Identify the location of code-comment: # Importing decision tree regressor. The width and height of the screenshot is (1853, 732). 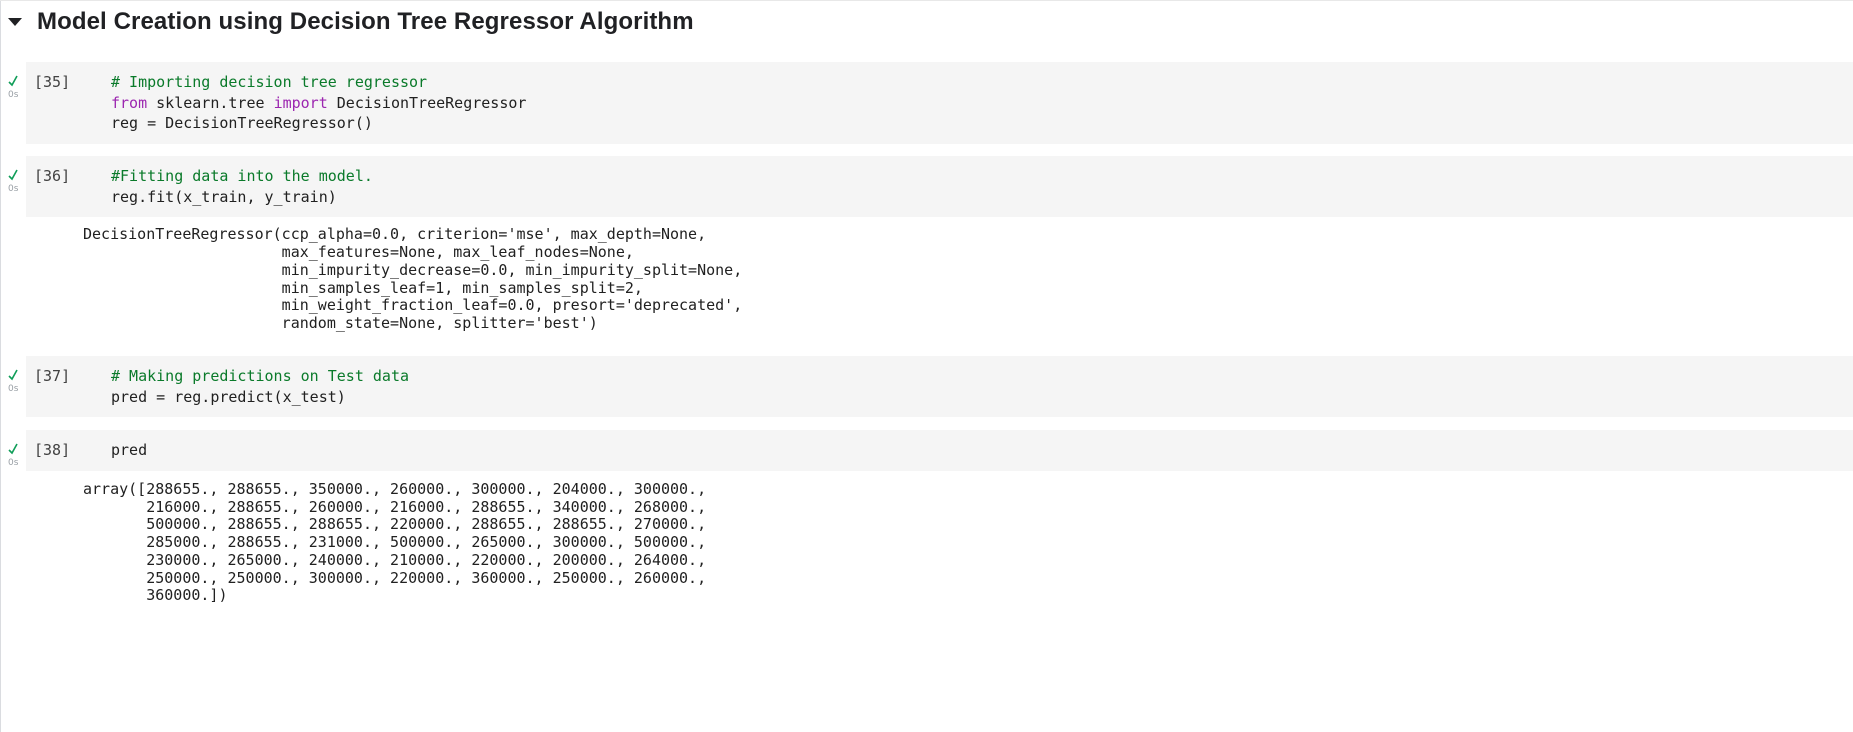
(269, 82).